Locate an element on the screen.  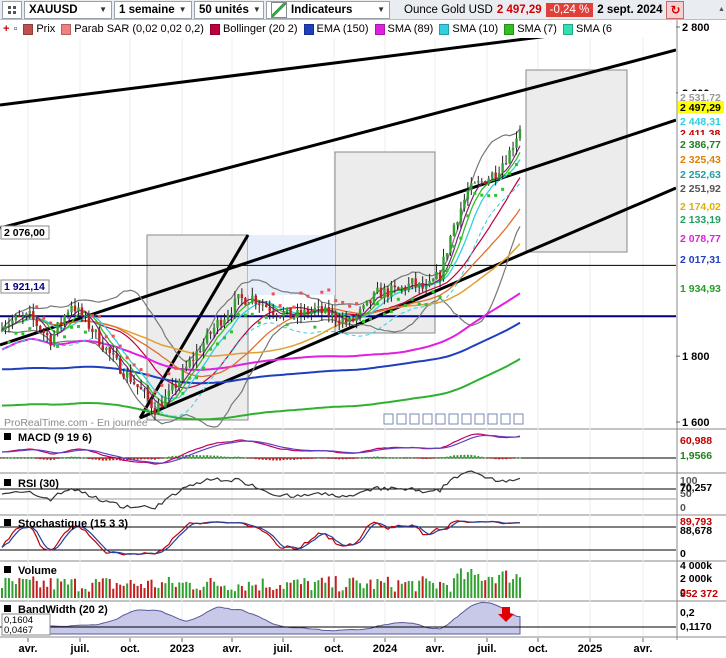
level-tag-label: 2 076,00 is located at coordinates (24, 233).